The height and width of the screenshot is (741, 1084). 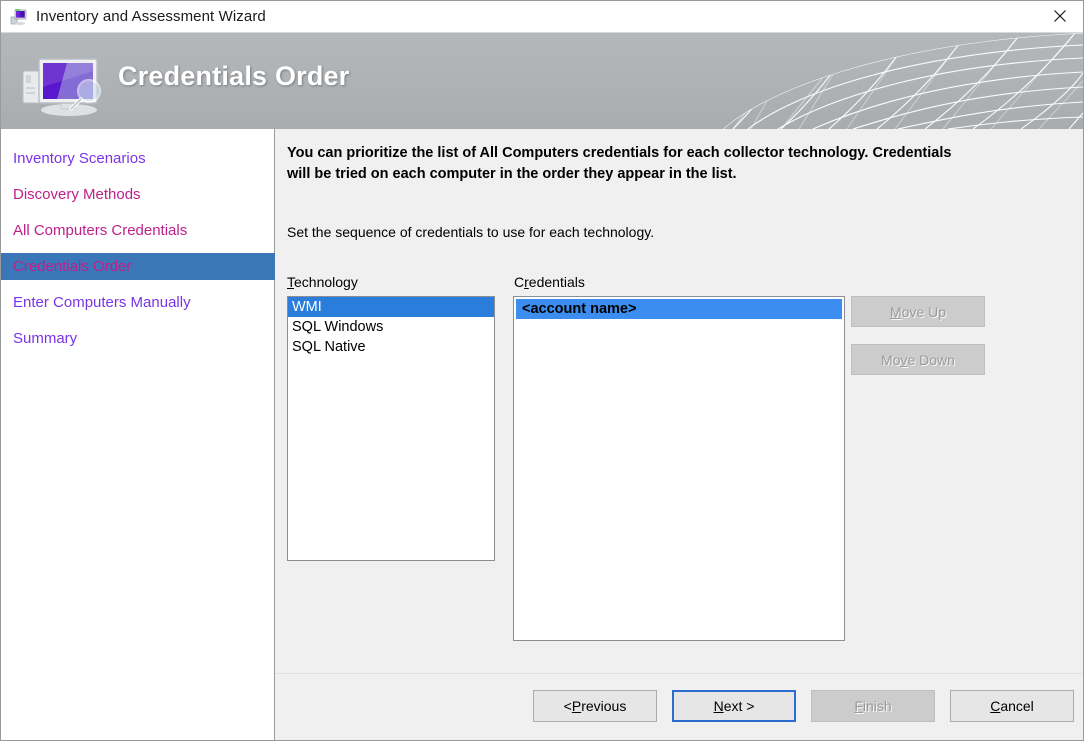 I want to click on list-item: SQL Windows, so click(x=391, y=327).